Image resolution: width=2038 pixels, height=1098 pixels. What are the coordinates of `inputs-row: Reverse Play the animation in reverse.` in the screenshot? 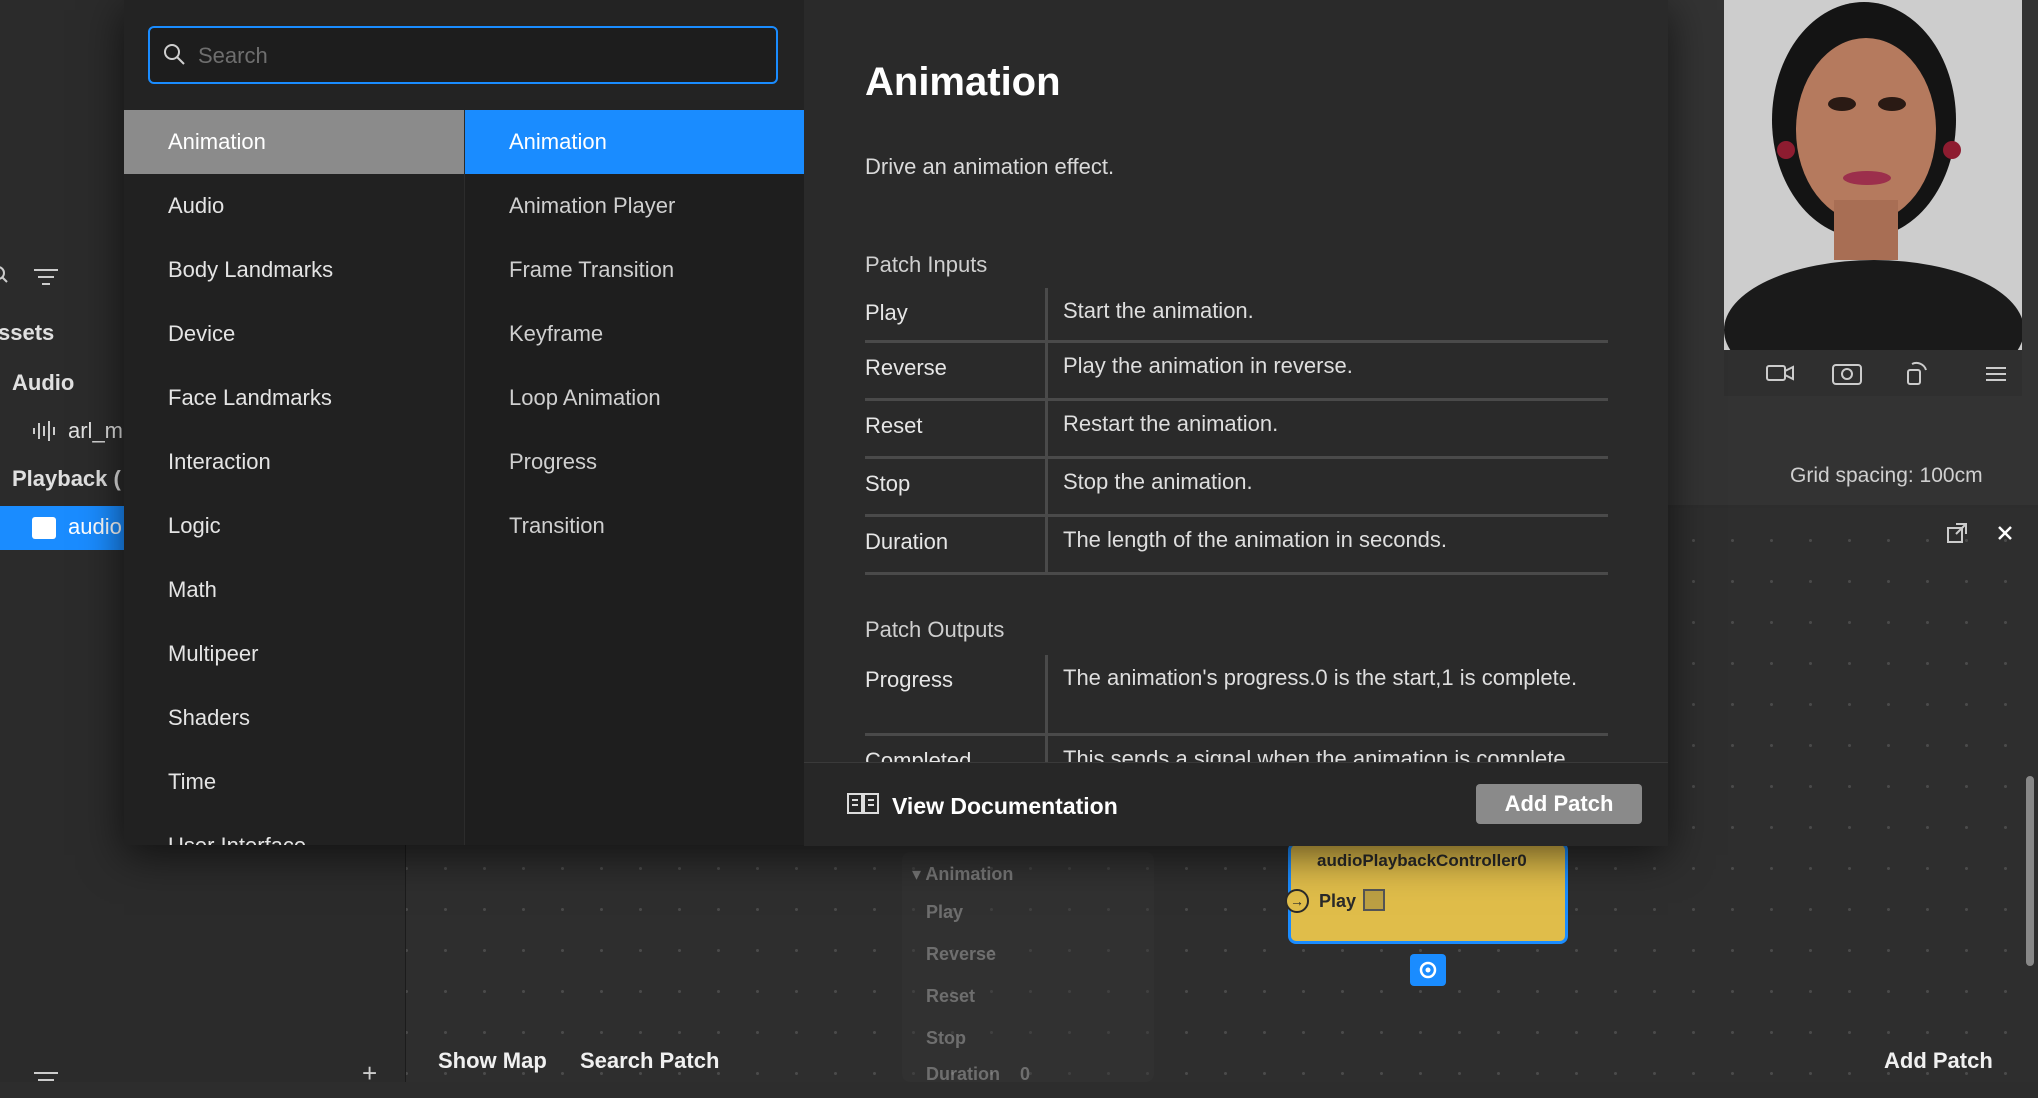 It's located at (1236, 372).